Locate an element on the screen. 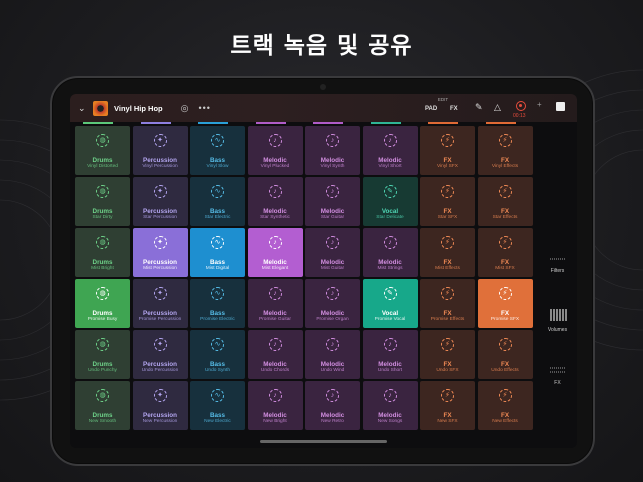 The height and width of the screenshot is (482, 643). pad-bass: ∿ Bass Vinyl Slow is located at coordinates (217, 150).